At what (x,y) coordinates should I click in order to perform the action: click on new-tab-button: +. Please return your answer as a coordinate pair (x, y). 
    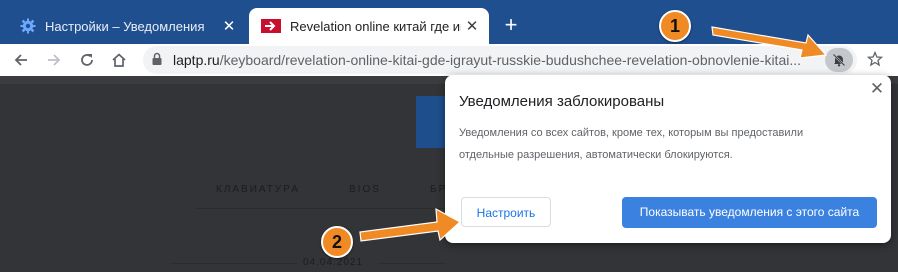
    Looking at the image, I should click on (511, 25).